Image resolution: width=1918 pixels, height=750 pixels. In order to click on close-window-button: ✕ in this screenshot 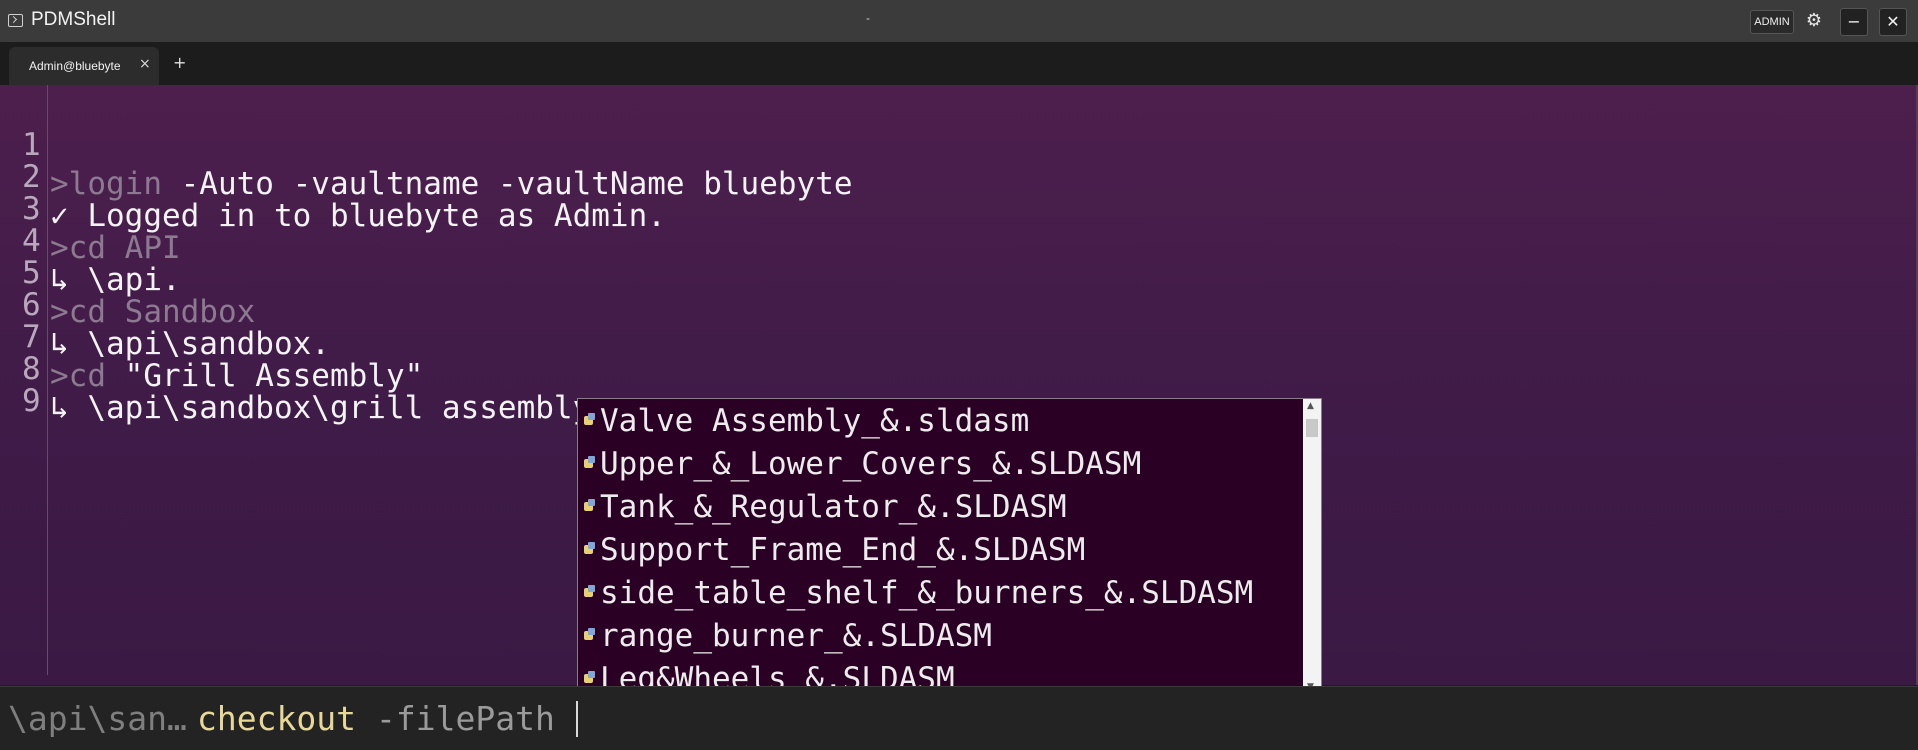, I will do `click(1893, 22)`.